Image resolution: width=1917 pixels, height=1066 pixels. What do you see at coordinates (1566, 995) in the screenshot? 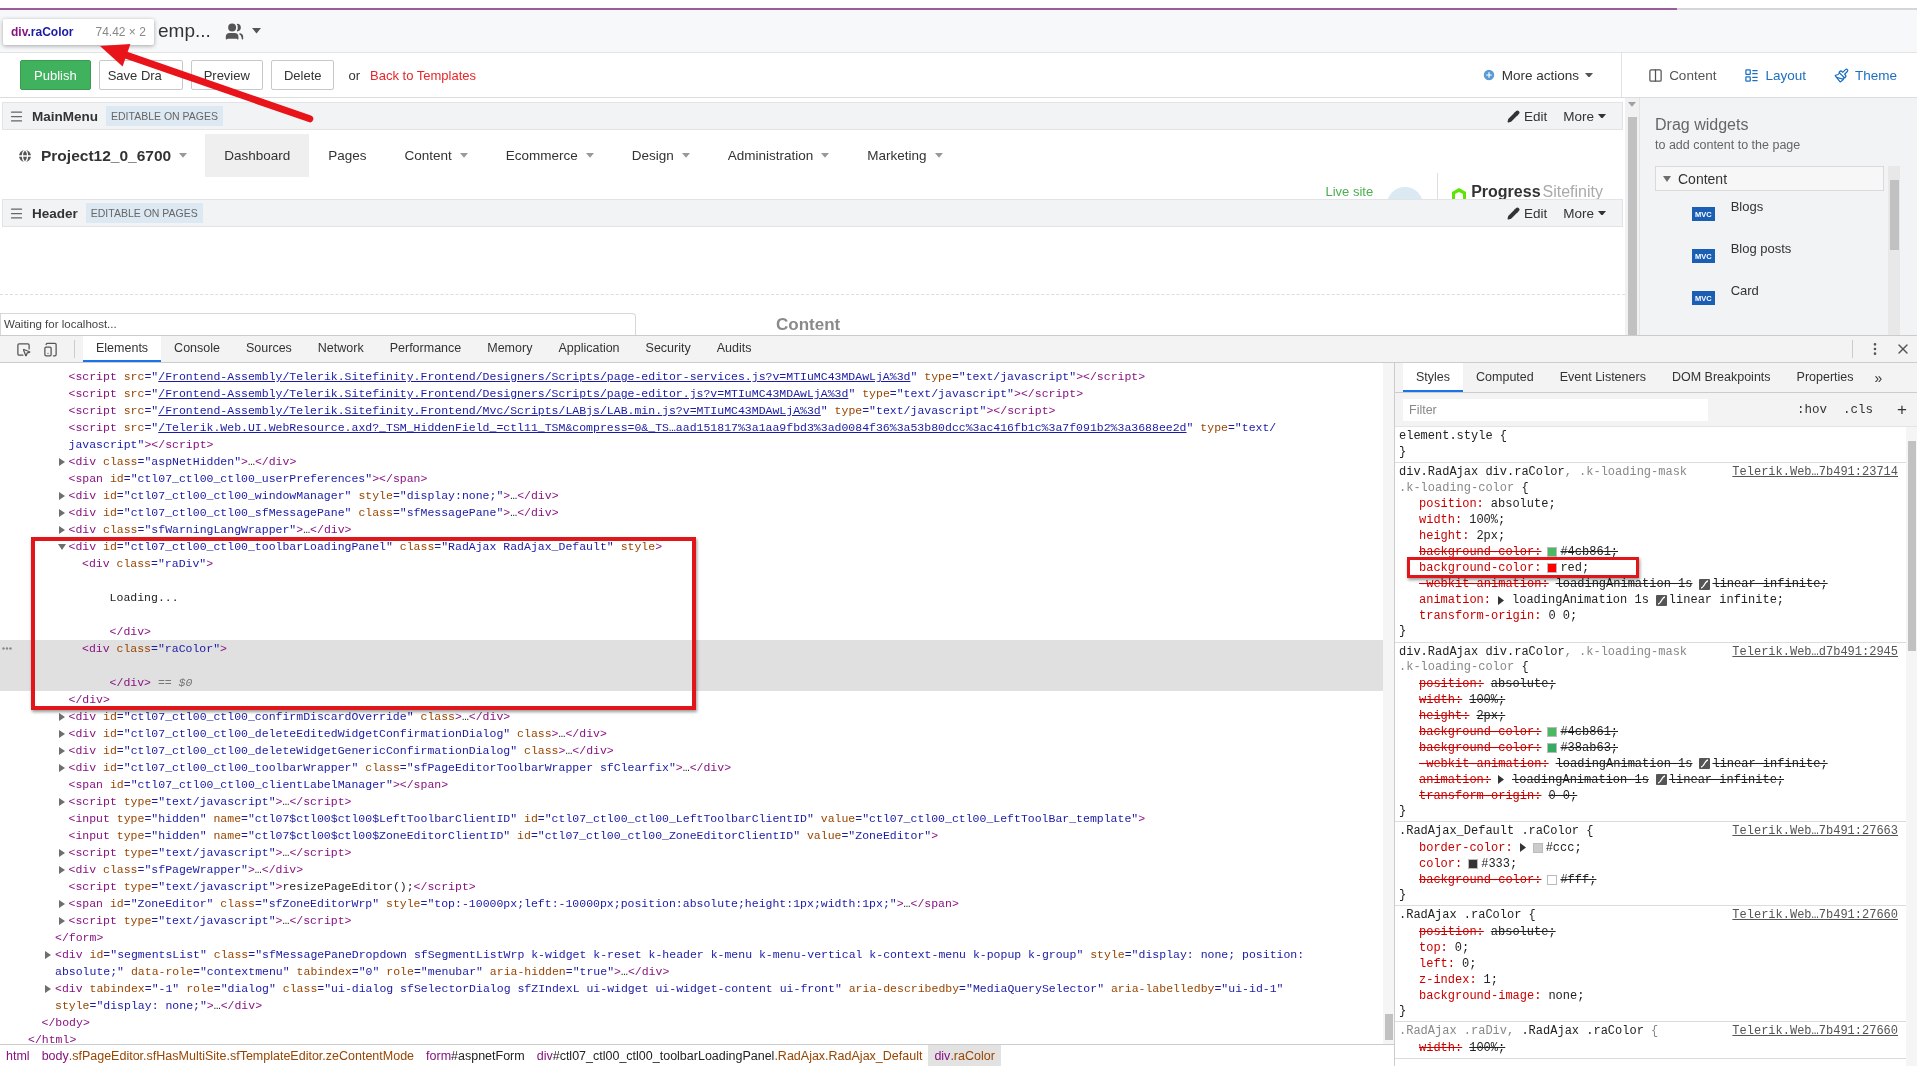
I see `css-value: none;` at bounding box center [1566, 995].